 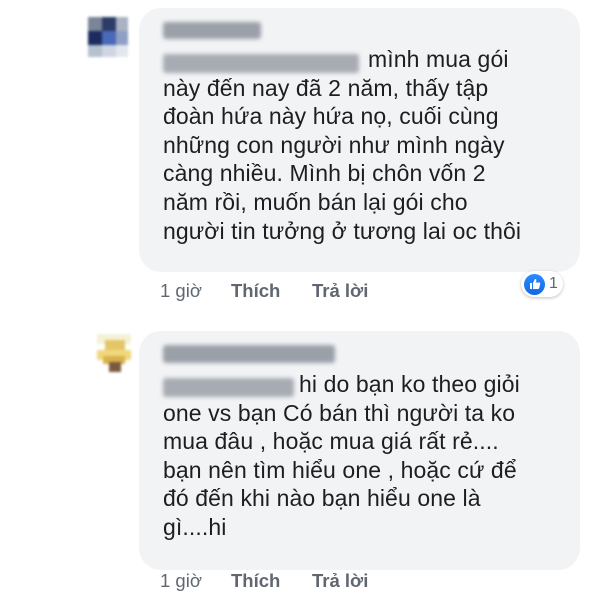 What do you see at coordinates (324, 173) in the screenshot?
I see `comment-line: càng nhiều. Mình bị chôn vốn 2` at bounding box center [324, 173].